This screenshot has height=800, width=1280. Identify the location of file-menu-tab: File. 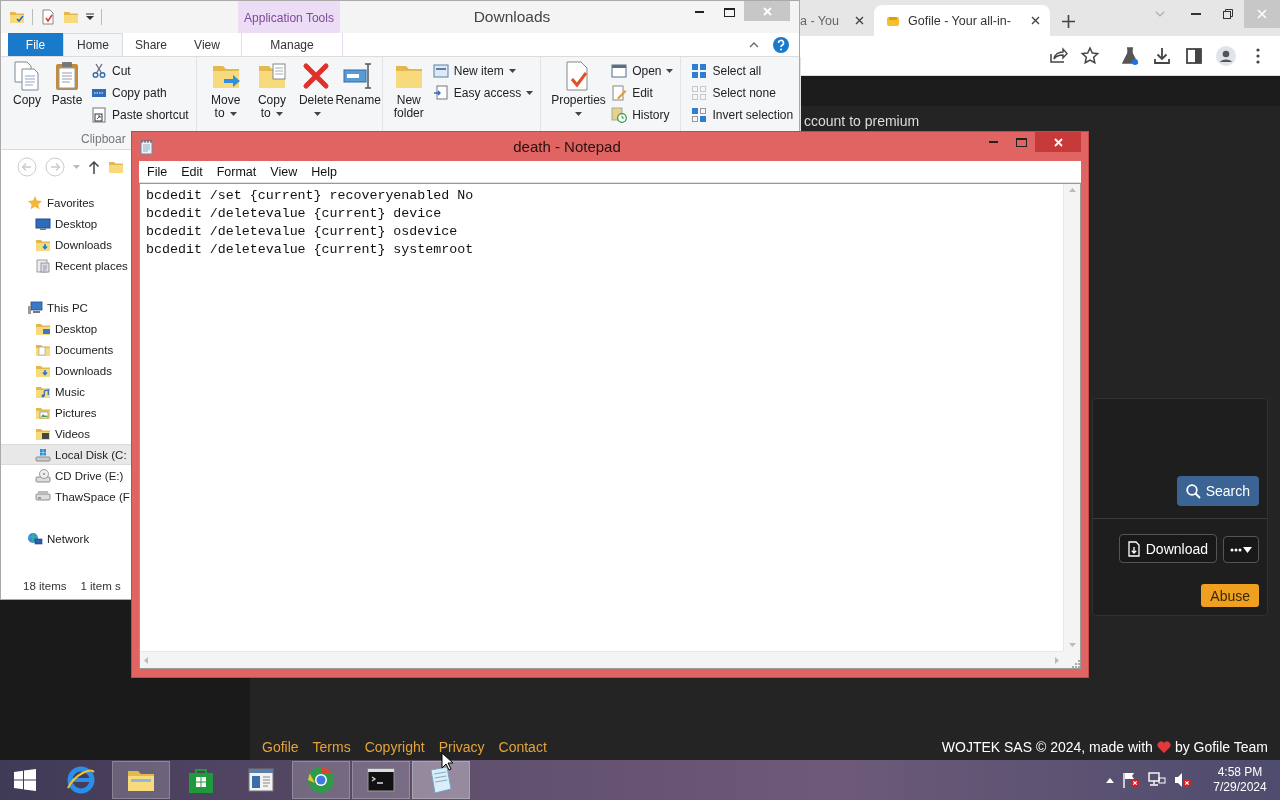
(35, 44).